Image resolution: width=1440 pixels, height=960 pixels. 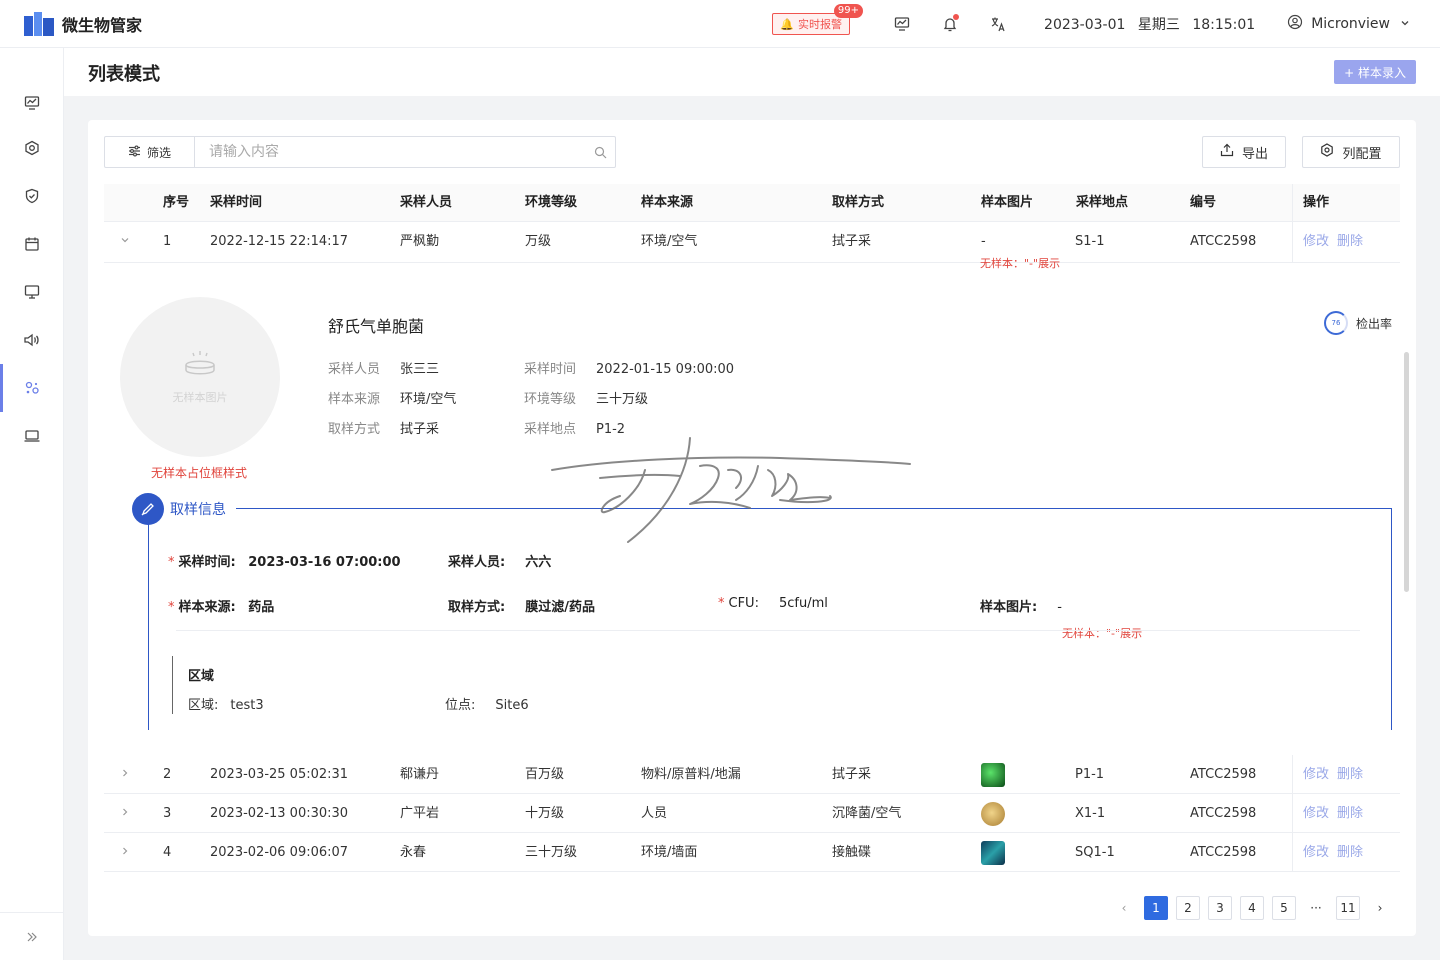 I want to click on page-button-2: 2, so click(x=1188, y=908).